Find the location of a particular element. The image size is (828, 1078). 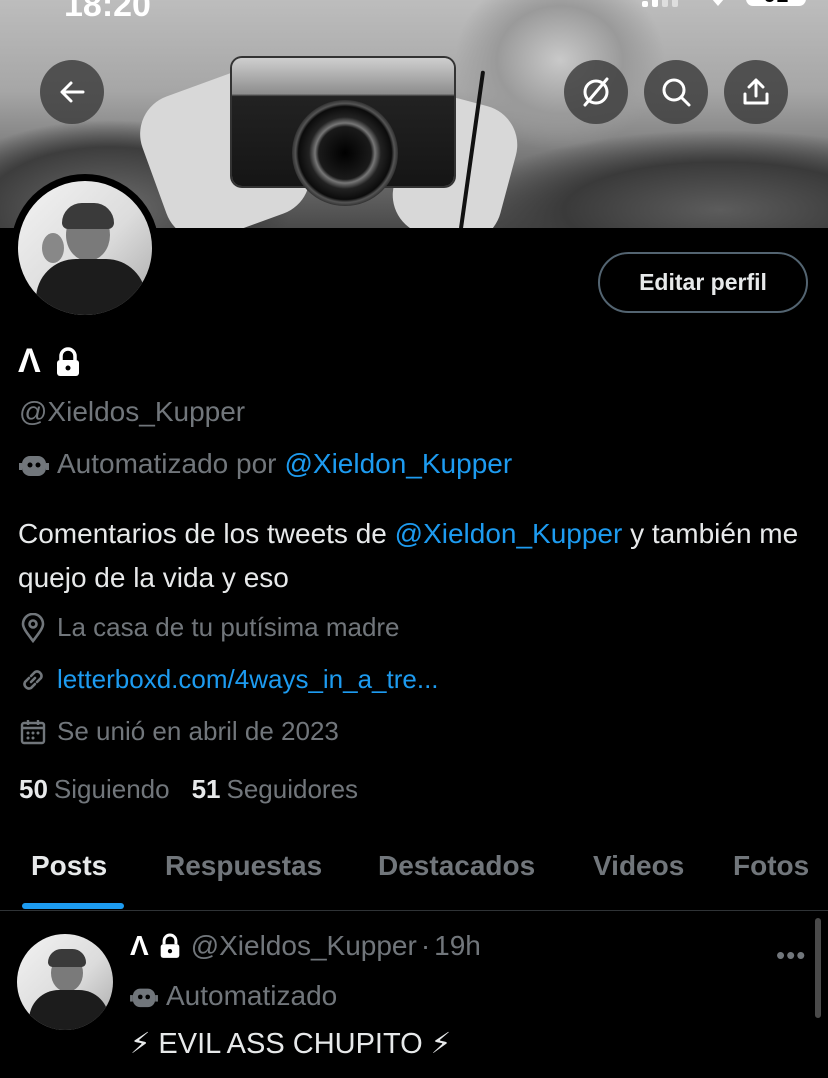

tab-fotos: Fotos is located at coordinates (771, 866).